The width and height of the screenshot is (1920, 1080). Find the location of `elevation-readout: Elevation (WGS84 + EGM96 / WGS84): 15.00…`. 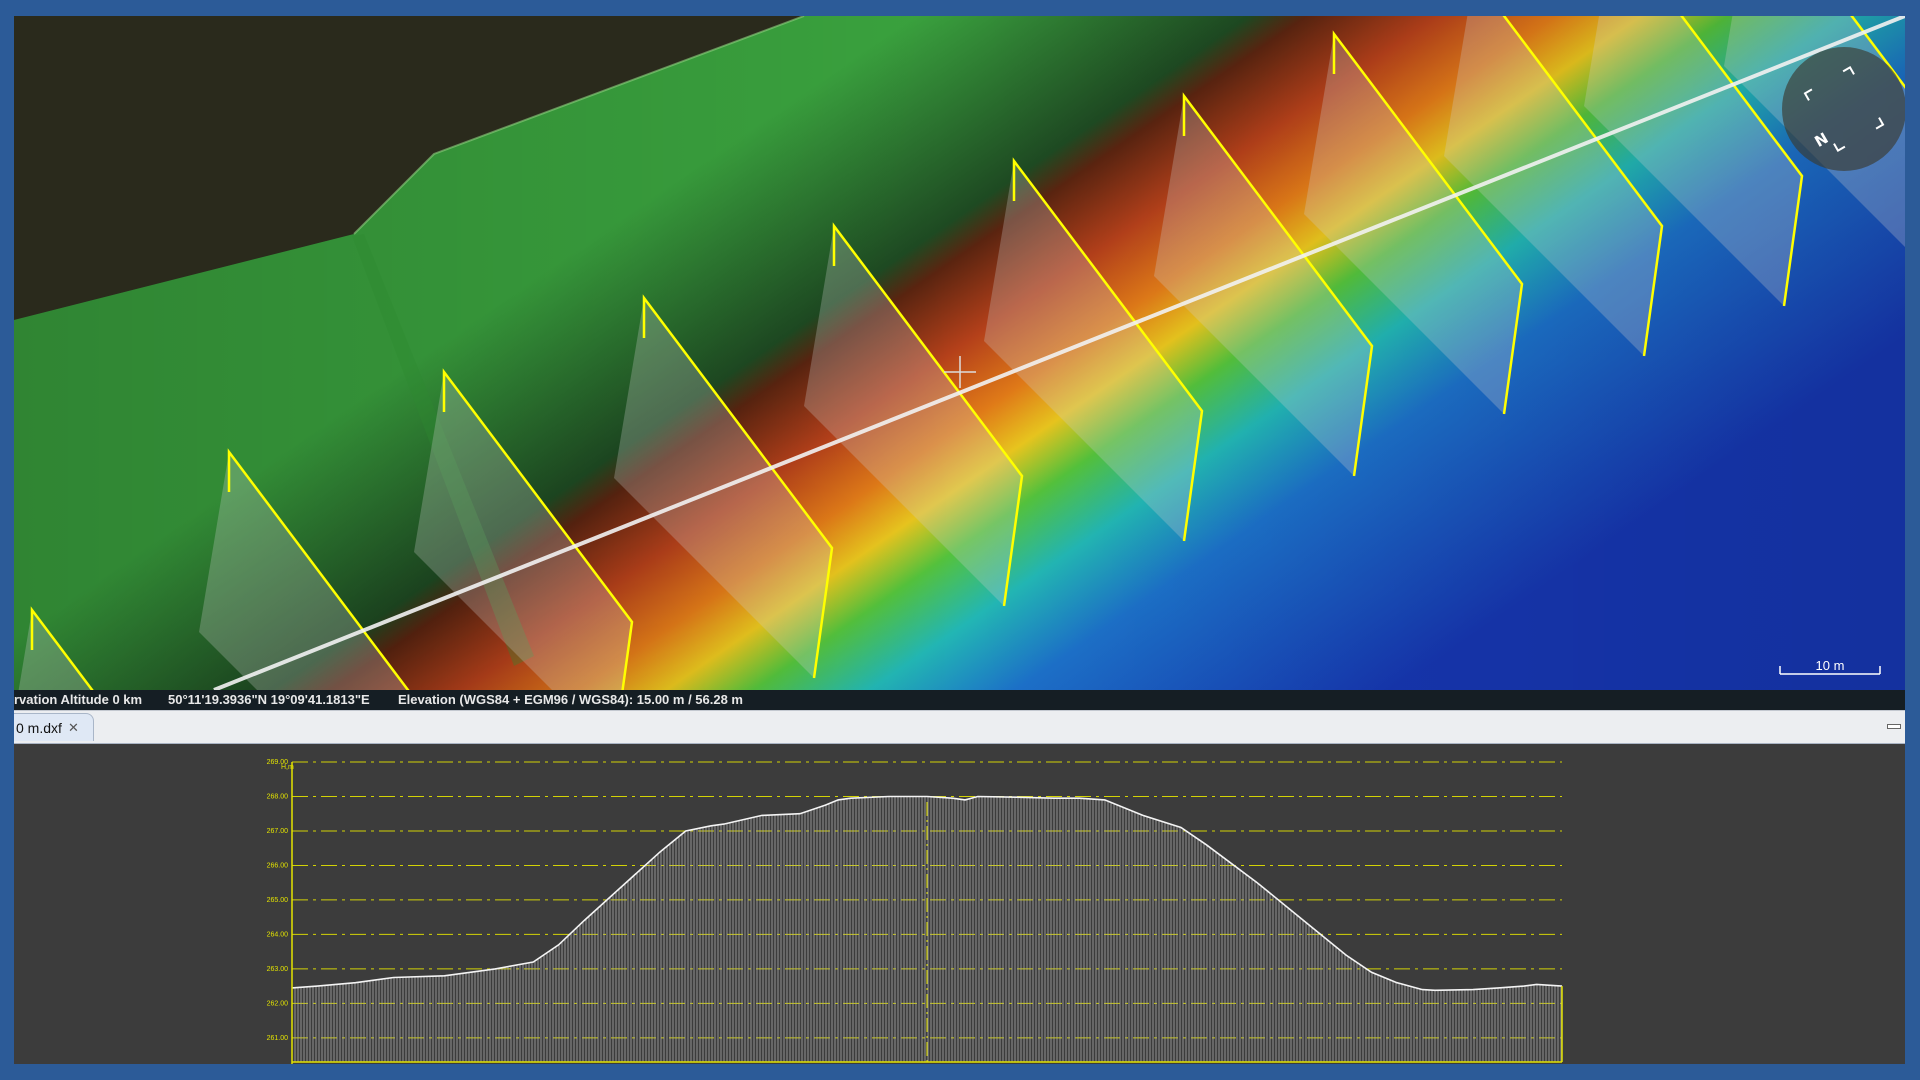

elevation-readout: Elevation (WGS84 + EGM96 / WGS84): 15.00… is located at coordinates (570, 699).